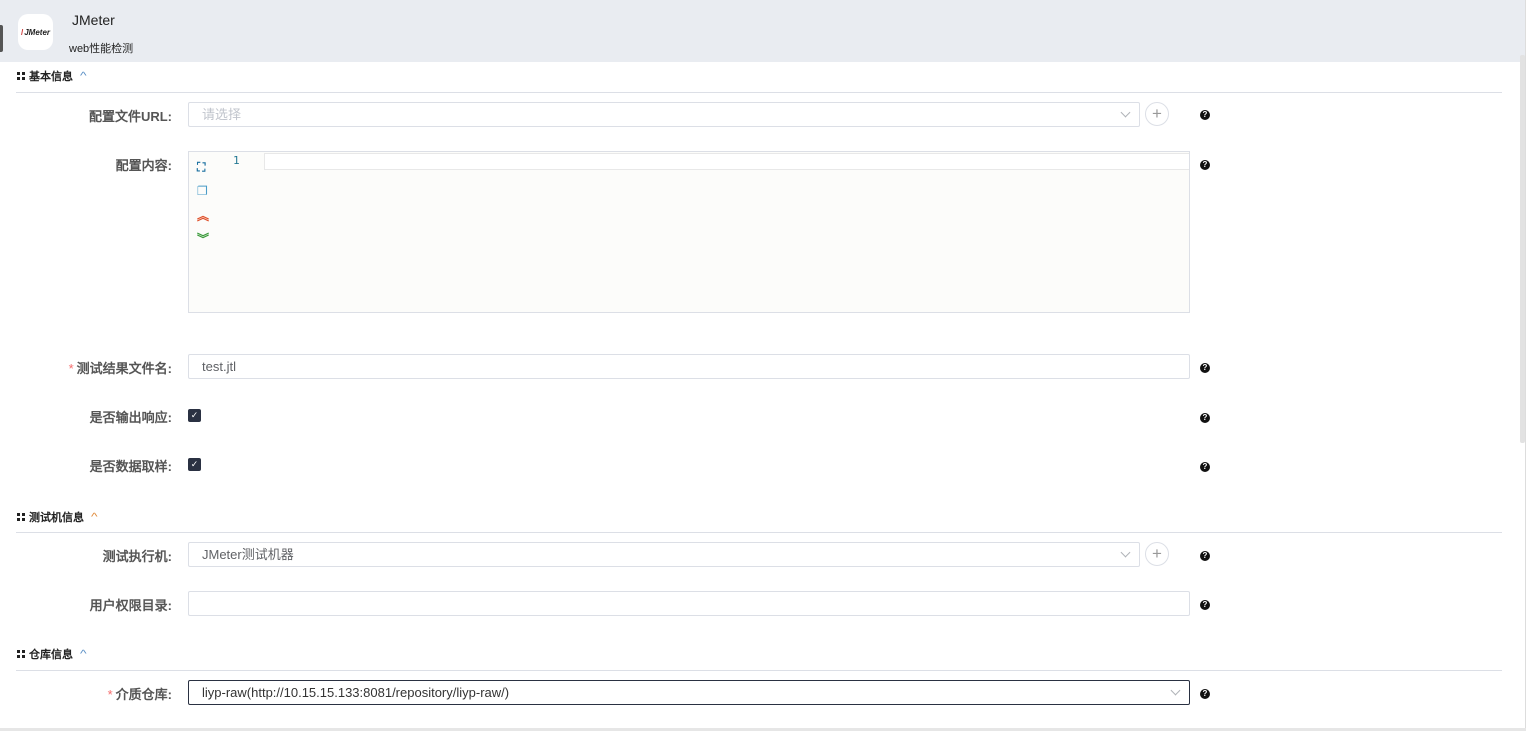  What do you see at coordinates (130, 116) in the screenshot?
I see `config-url-label: 配置文件URL:` at bounding box center [130, 116].